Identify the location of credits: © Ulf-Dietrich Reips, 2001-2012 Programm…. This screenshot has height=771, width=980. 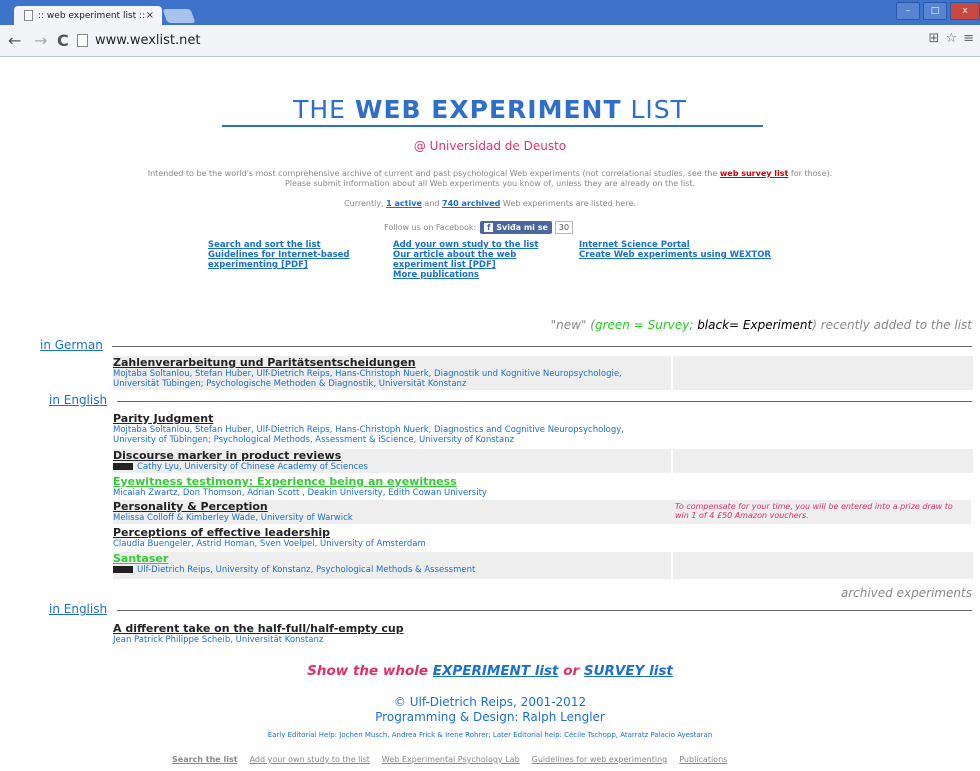
(490, 710).